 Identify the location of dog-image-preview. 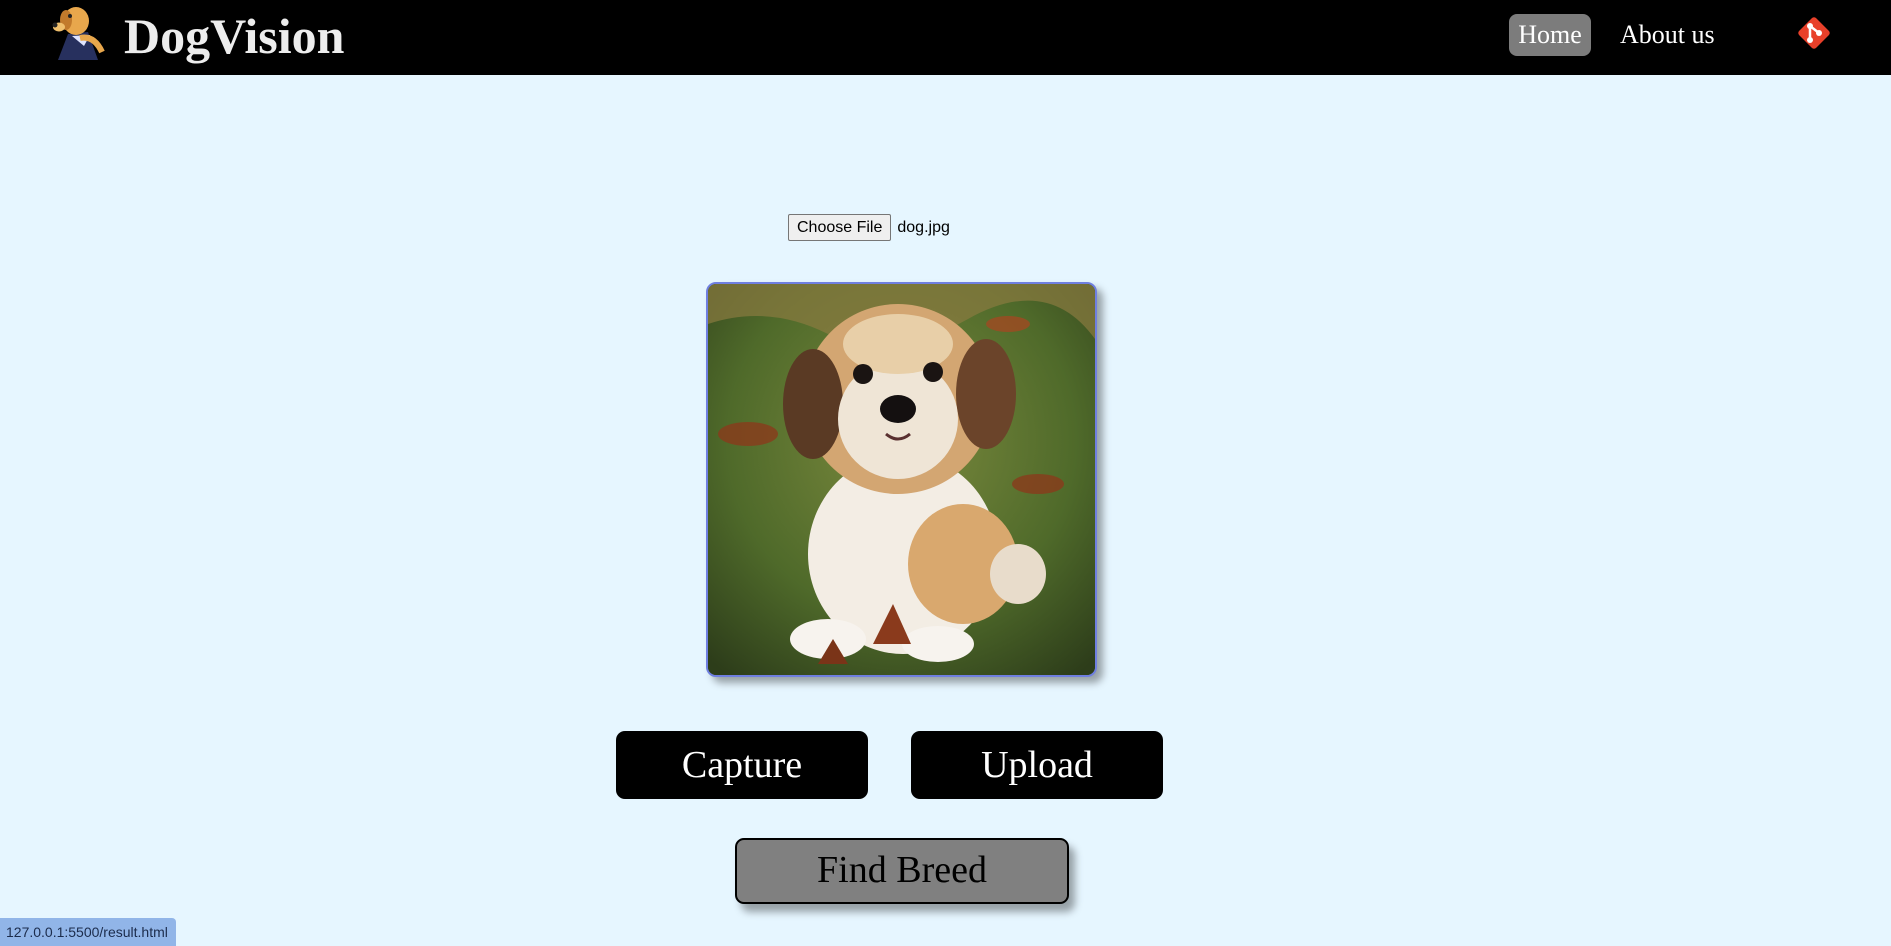
(901, 479).